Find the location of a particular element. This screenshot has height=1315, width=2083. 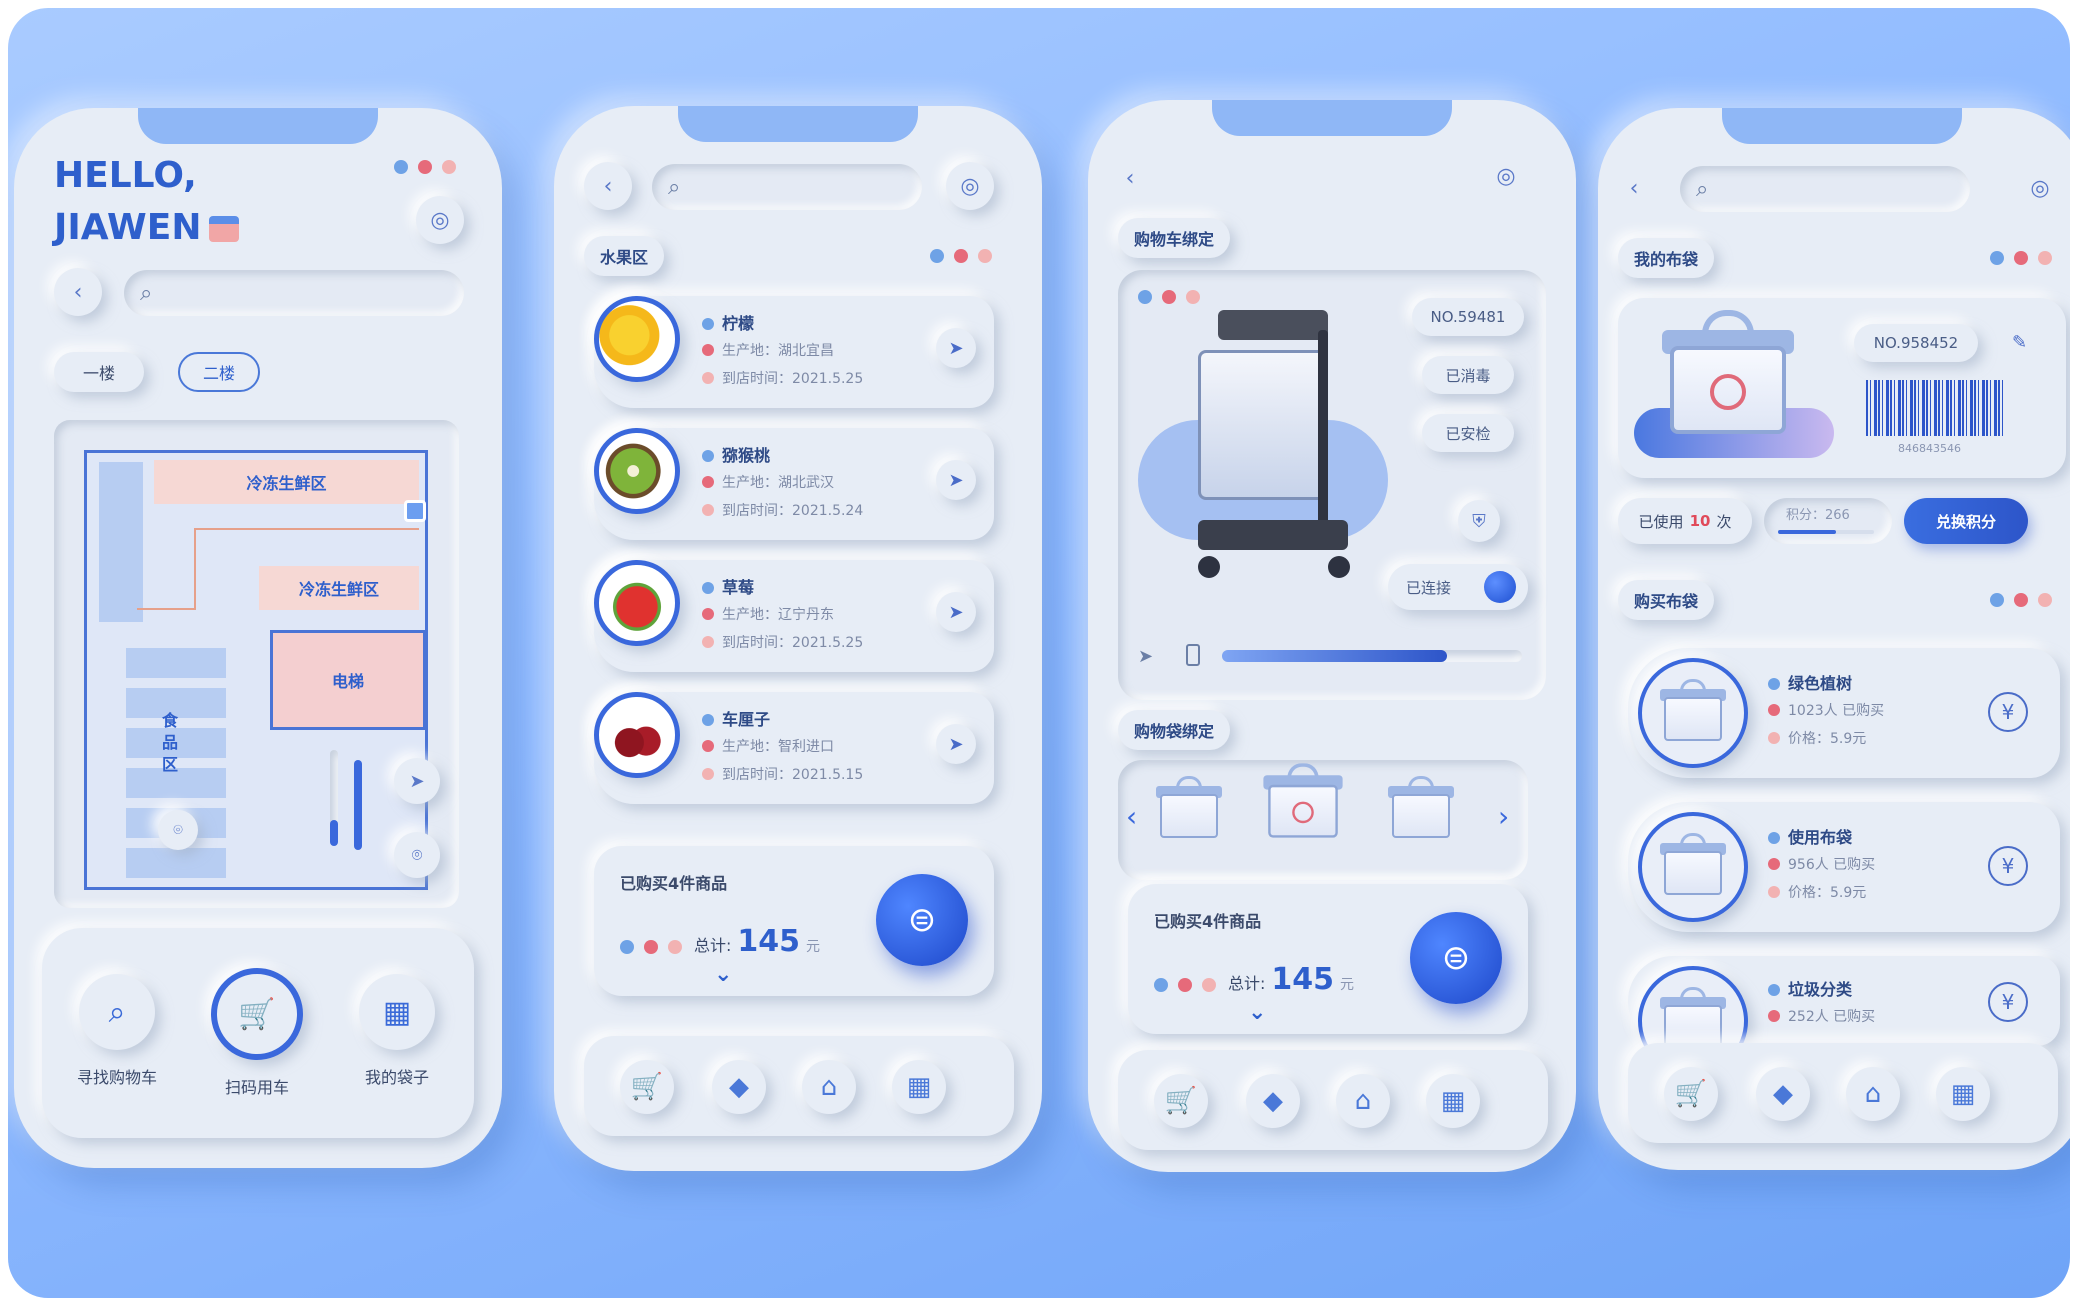

floor-1-button: 一楼 is located at coordinates (99, 372).